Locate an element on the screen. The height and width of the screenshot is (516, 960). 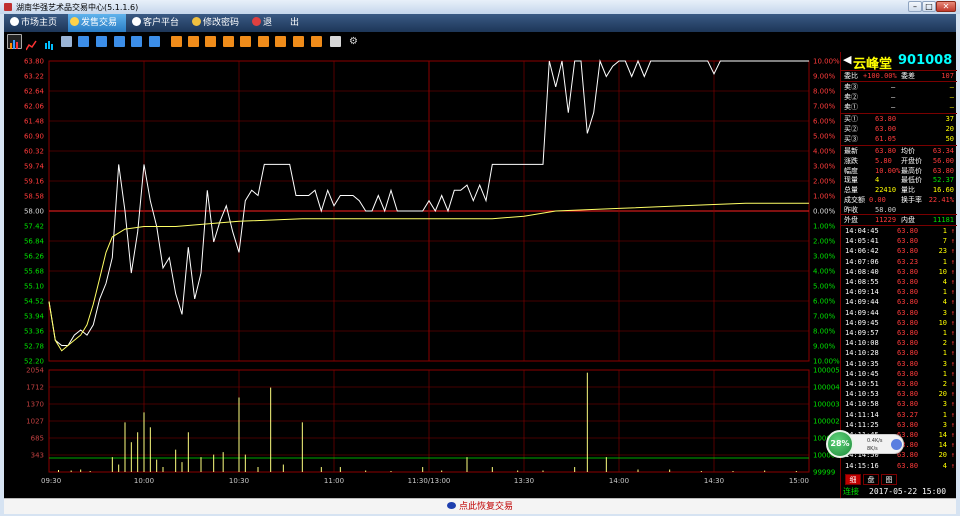
stat-label-2: 开盘价 is located at coordinates (911, 160).